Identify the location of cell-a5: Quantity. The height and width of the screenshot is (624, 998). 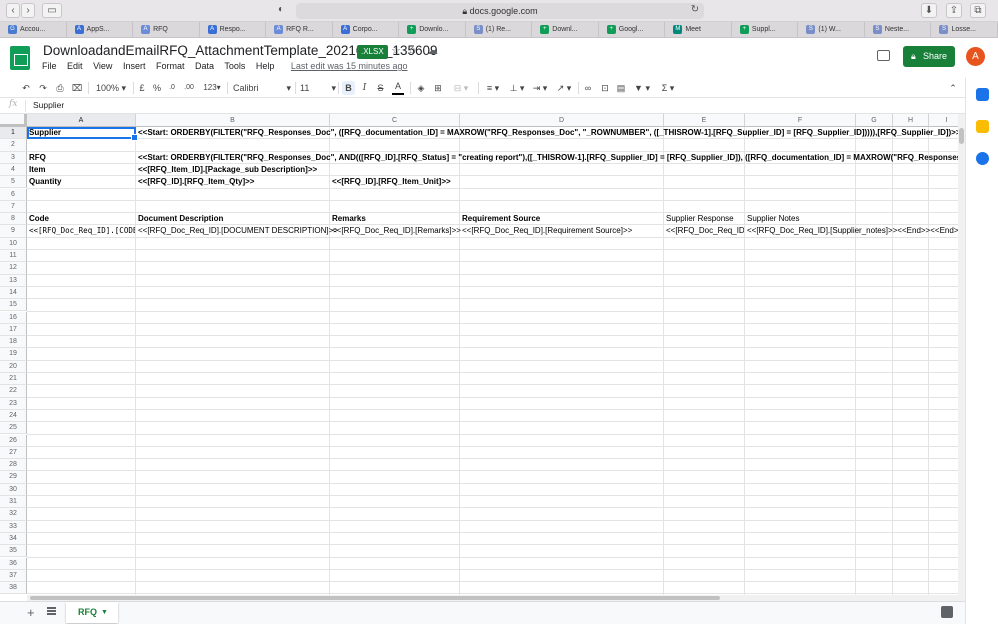
(44, 182).